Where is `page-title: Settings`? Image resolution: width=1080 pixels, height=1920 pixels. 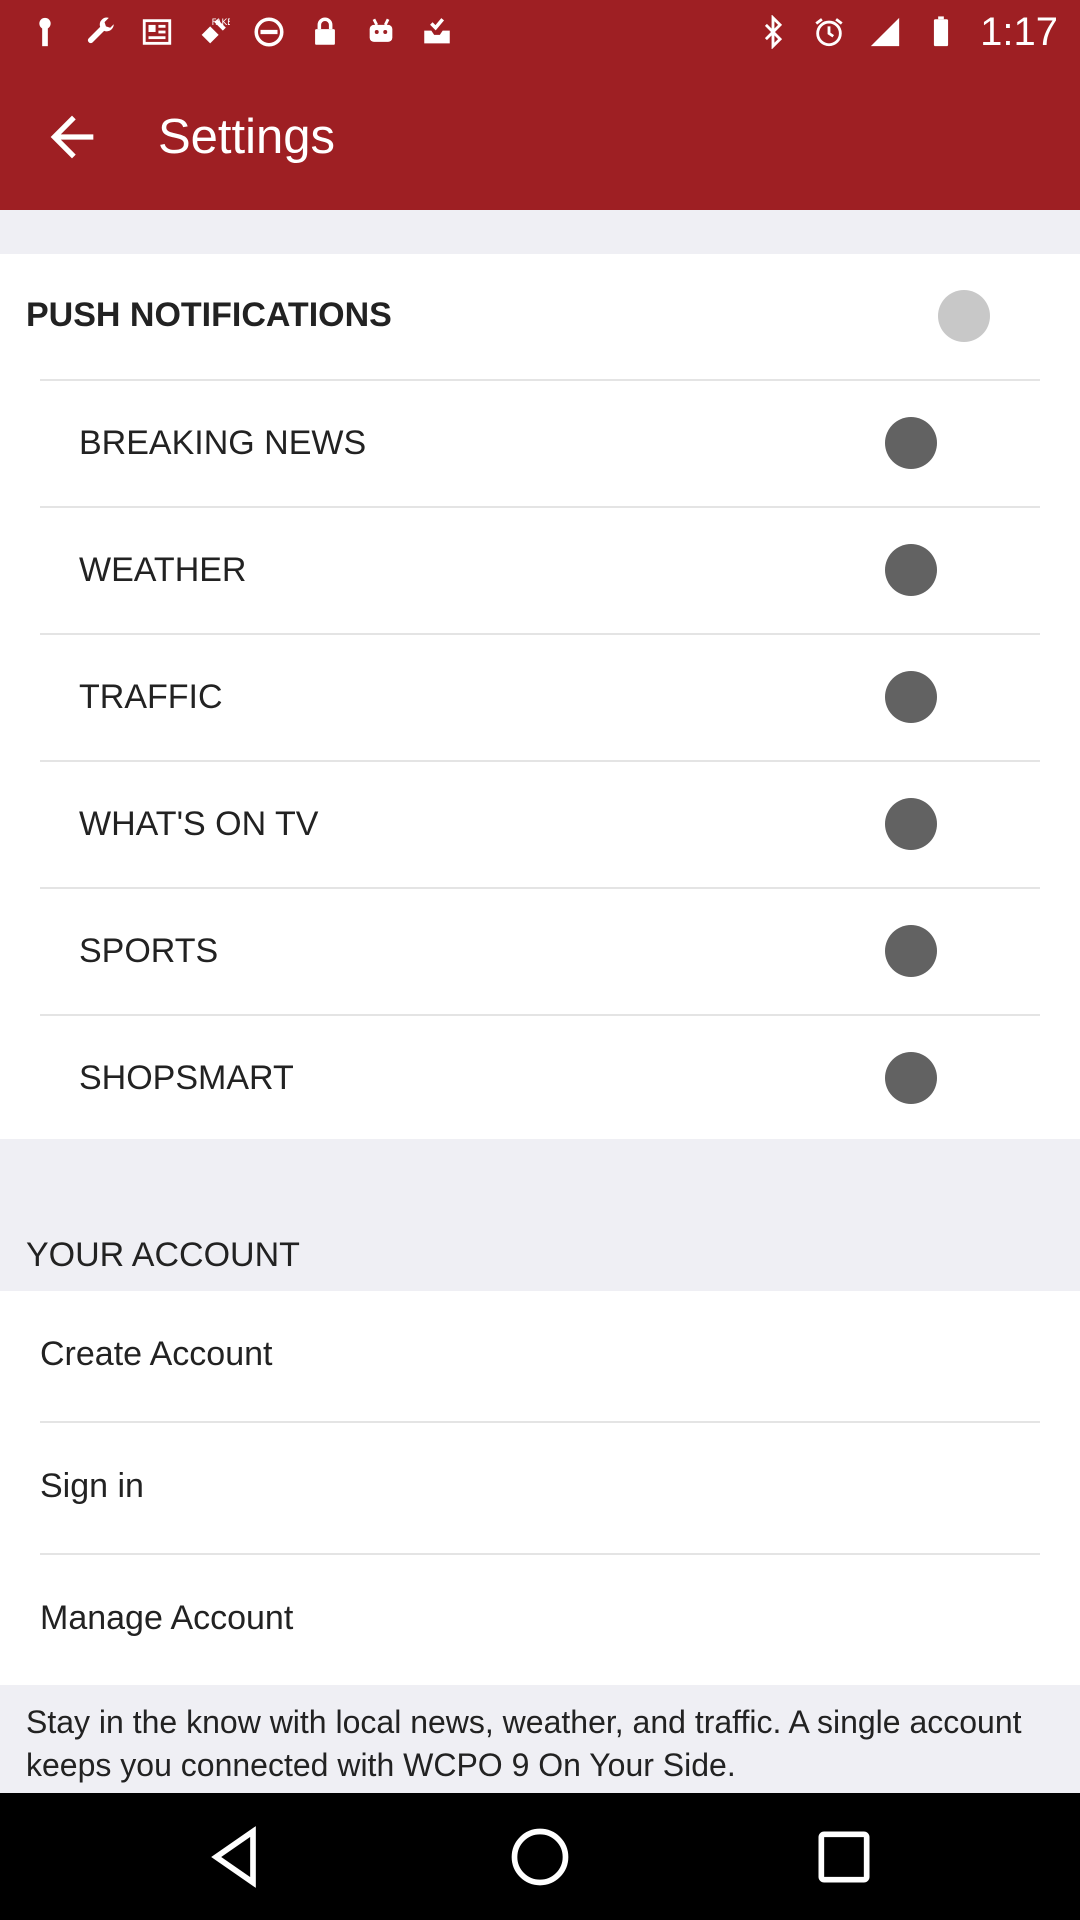
page-title: Settings is located at coordinates (247, 137).